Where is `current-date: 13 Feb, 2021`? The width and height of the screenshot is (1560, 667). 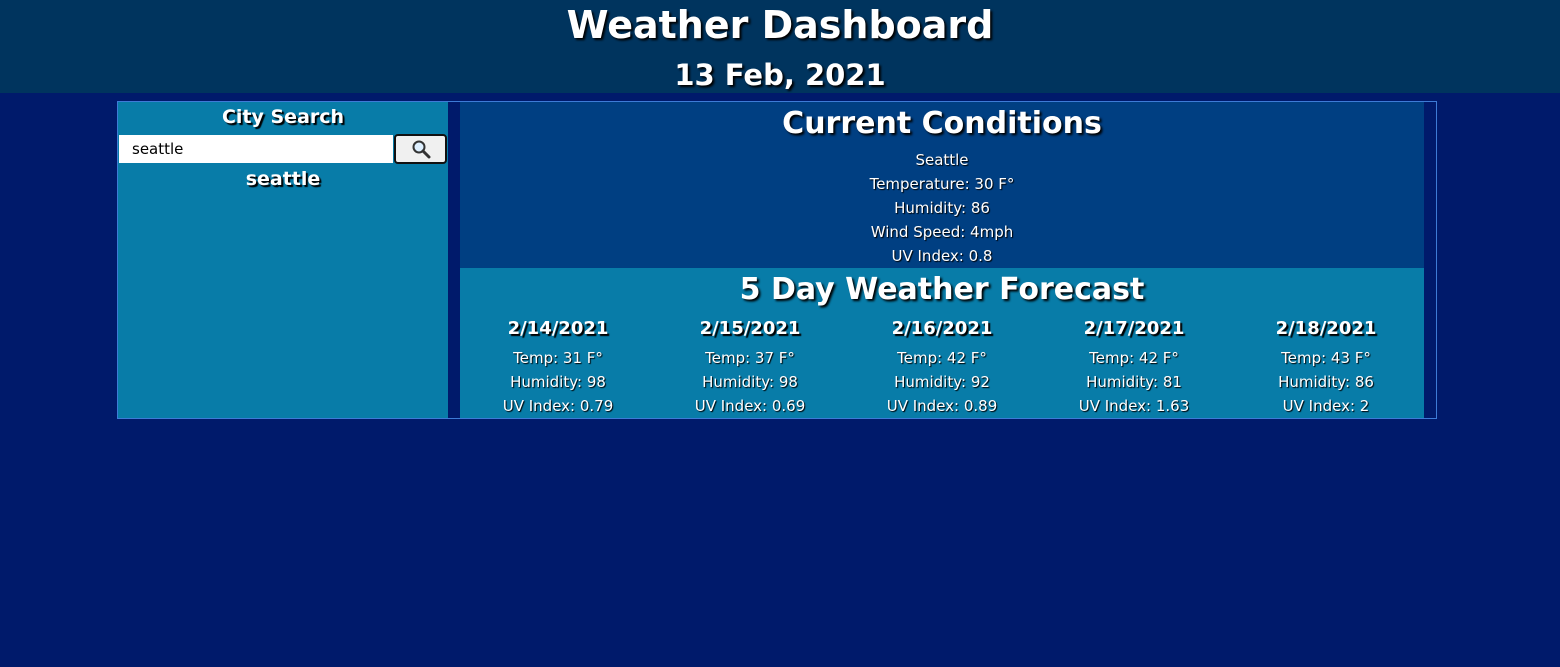
current-date: 13 Feb, 2021 is located at coordinates (780, 75).